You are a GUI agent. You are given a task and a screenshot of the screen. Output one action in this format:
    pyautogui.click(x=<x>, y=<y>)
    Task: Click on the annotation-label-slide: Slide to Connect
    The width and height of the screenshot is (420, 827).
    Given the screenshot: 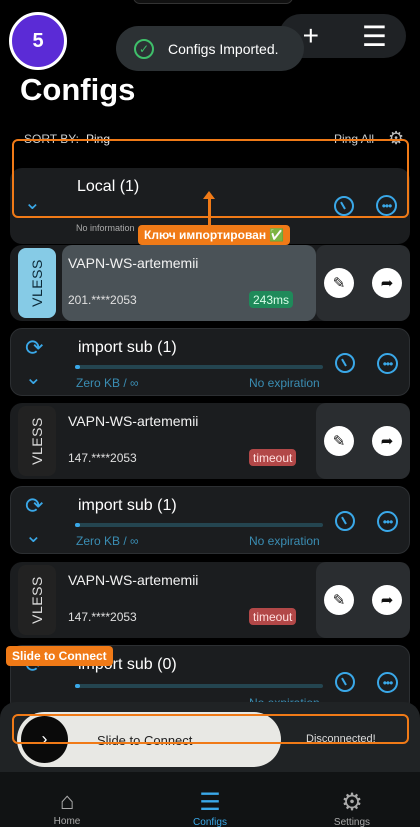 What is the action you would take?
    pyautogui.click(x=59, y=656)
    